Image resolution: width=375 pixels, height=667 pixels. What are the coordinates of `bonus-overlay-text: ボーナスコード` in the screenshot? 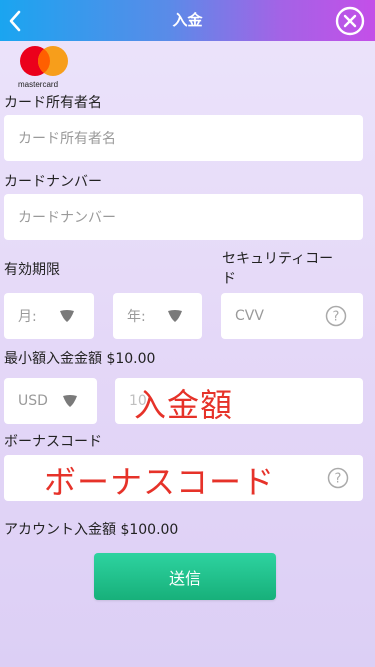 It's located at (160, 482).